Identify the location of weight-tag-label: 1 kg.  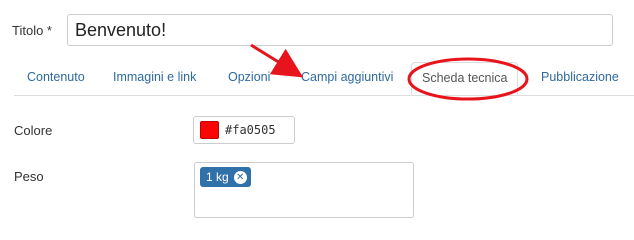
(217, 177).